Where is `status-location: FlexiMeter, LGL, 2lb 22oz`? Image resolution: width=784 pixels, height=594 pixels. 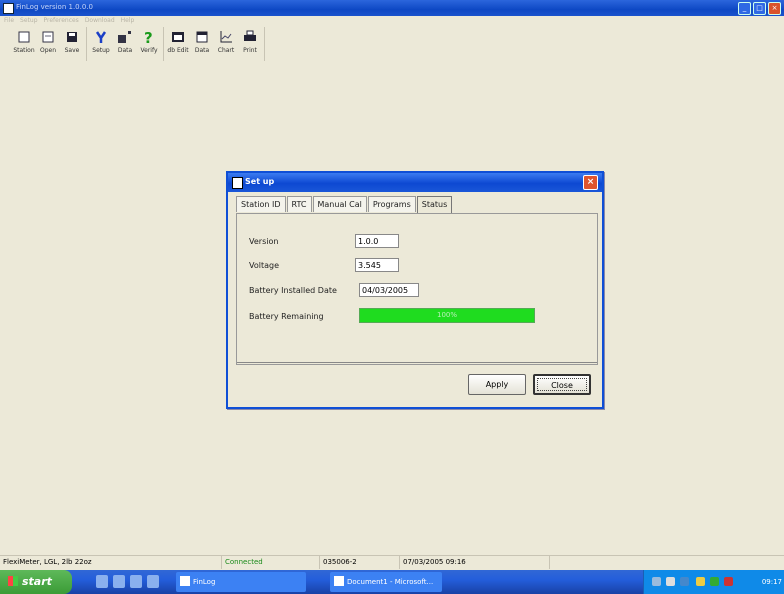
status-location: FlexiMeter, LGL, 2lb 22oz is located at coordinates (111, 562).